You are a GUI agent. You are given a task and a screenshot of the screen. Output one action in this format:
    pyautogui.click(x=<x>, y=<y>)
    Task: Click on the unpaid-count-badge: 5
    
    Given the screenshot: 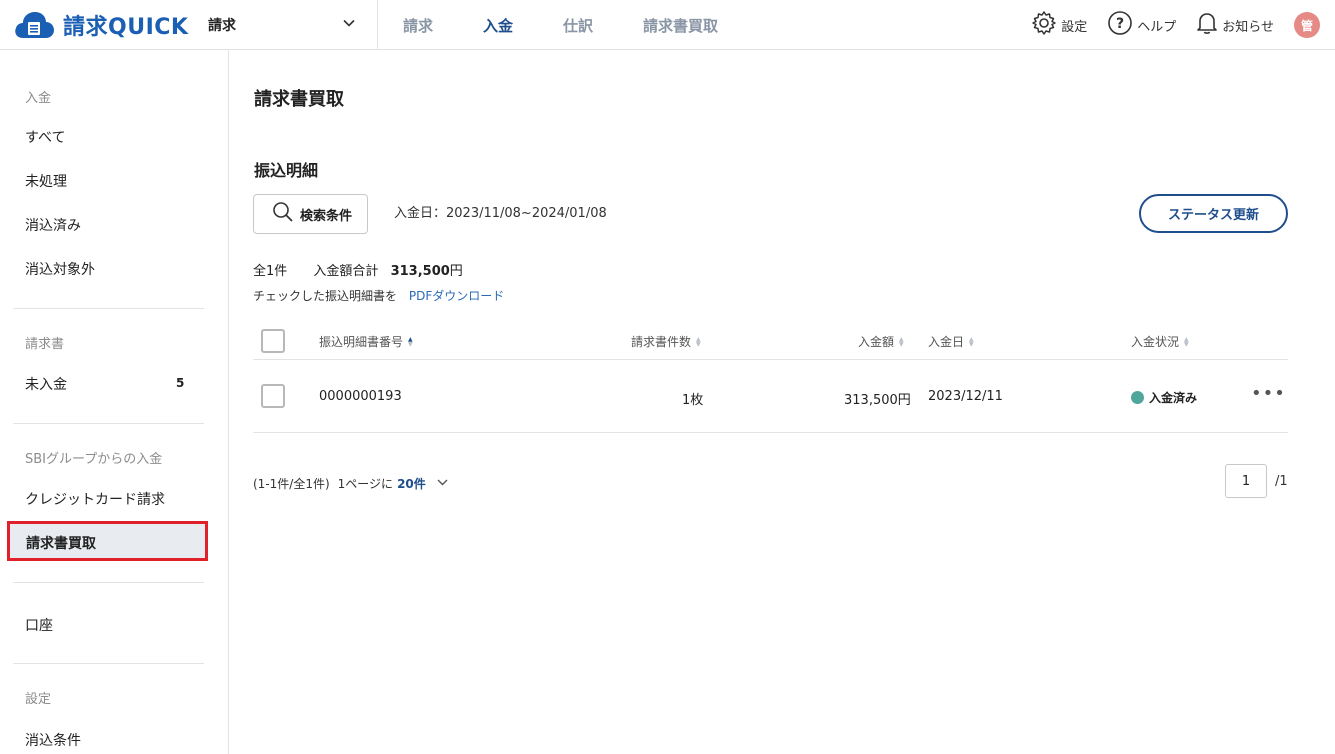 What is the action you would take?
    pyautogui.click(x=180, y=383)
    